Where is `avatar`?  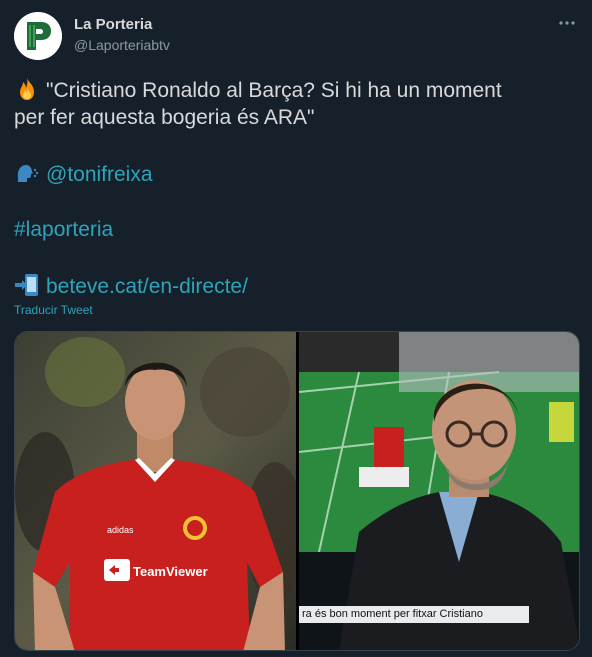
avatar is located at coordinates (38, 36).